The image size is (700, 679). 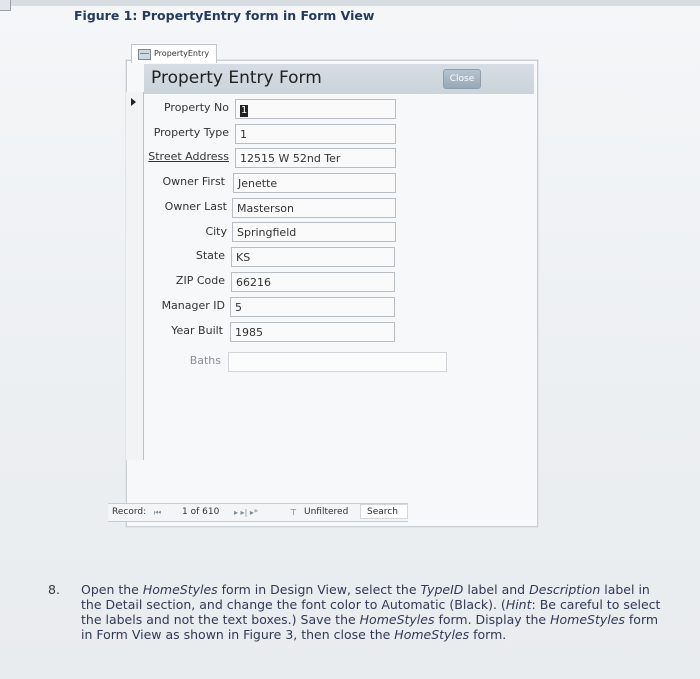 I want to click on manager-id-field: 5, so click(x=312, y=307).